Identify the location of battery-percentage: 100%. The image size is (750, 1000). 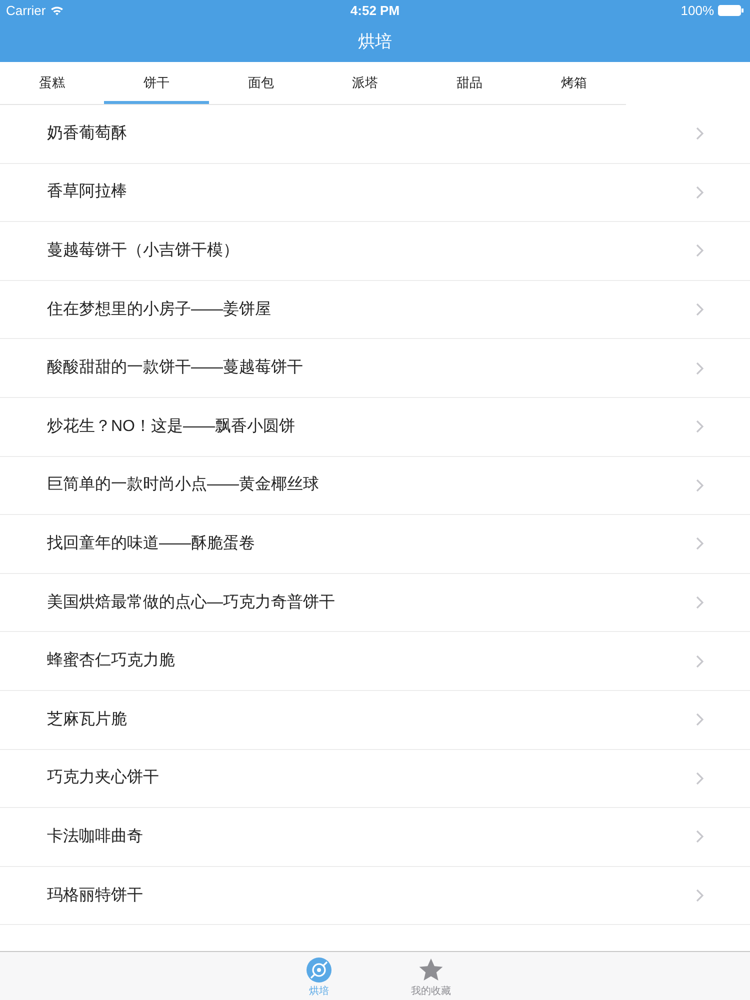
(697, 11).